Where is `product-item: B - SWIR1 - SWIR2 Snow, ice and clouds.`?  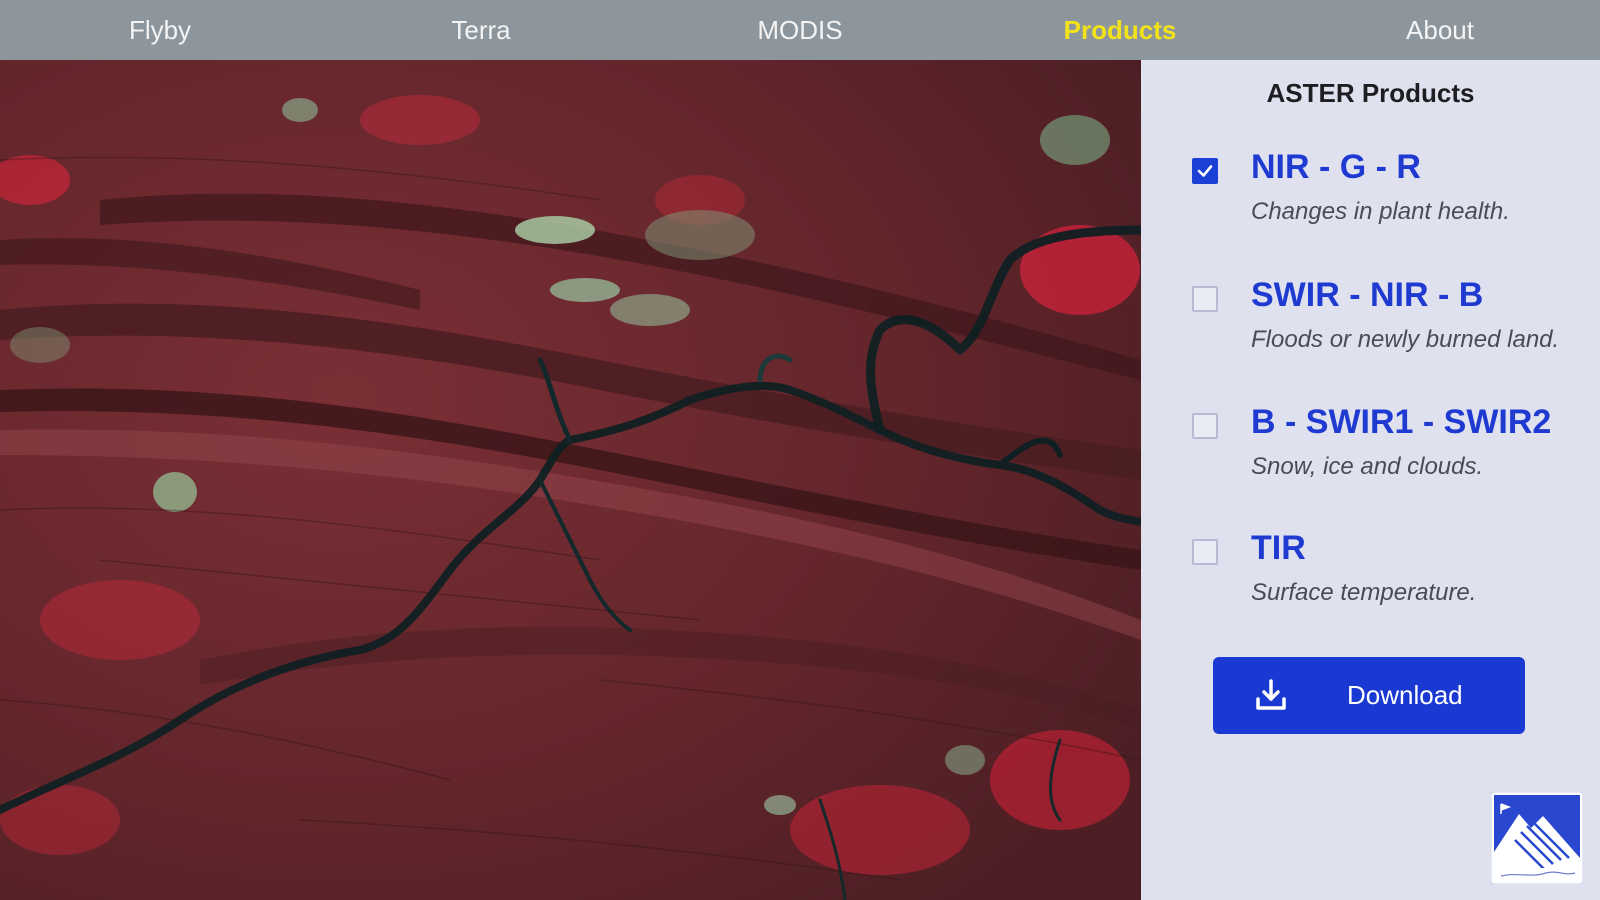
product-item: B - SWIR1 - SWIR2 Snow, ice and clouds. is located at coordinates (1370, 453).